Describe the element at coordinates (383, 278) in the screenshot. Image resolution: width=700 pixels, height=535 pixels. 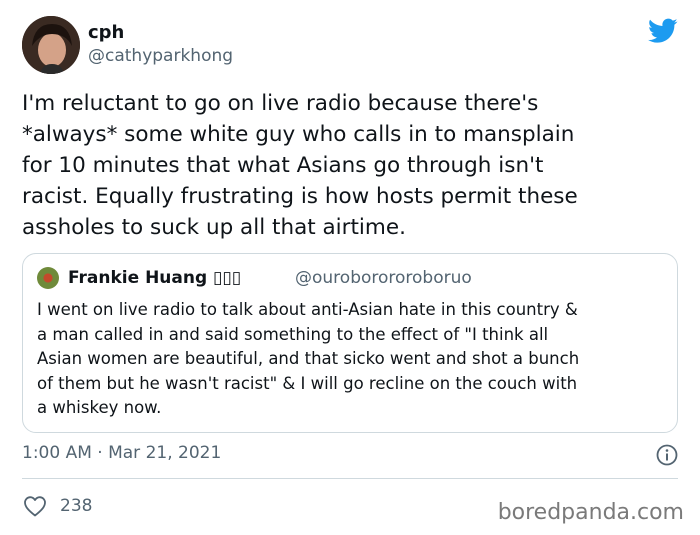
I see `quoted-author-handle: @ouroborororoboruo` at that location.